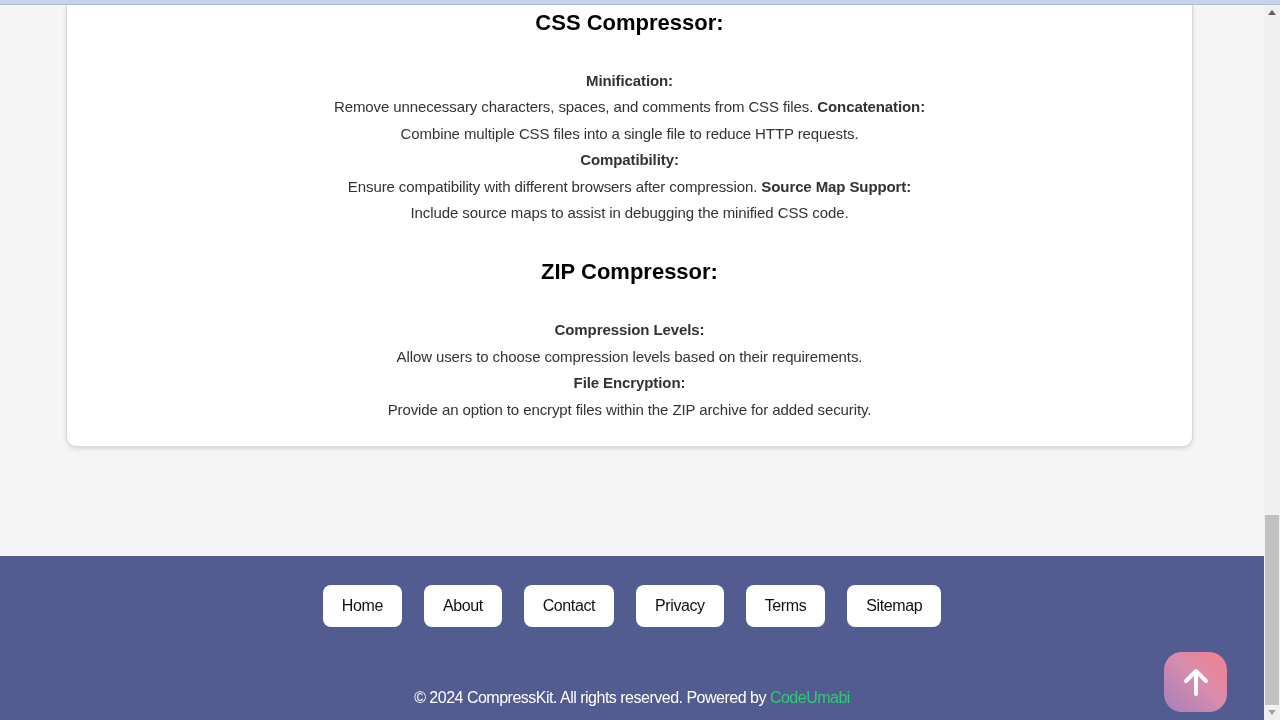 The width and height of the screenshot is (1280, 720). Describe the element at coordinates (629, 370) in the screenshot. I see `feature-description: Compression Levels: Allow users to choose compression levels based on their requirements. File Encryption: Provide an option to encrypt files within the ZIP archive for added security.` at that location.